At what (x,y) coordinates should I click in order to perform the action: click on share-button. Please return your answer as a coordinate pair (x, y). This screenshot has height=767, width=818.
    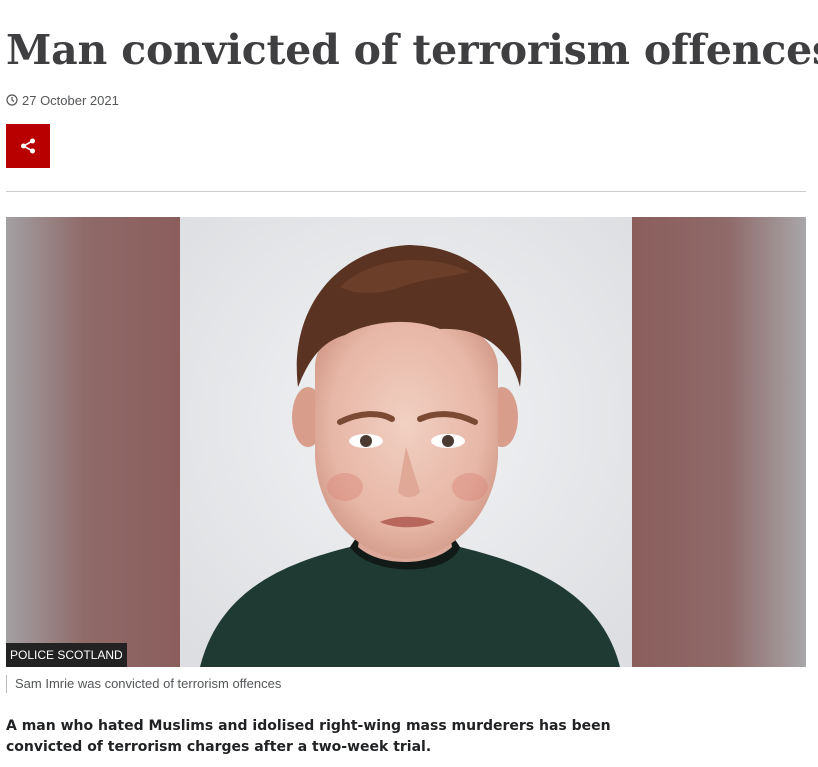
    Looking at the image, I should click on (28, 146).